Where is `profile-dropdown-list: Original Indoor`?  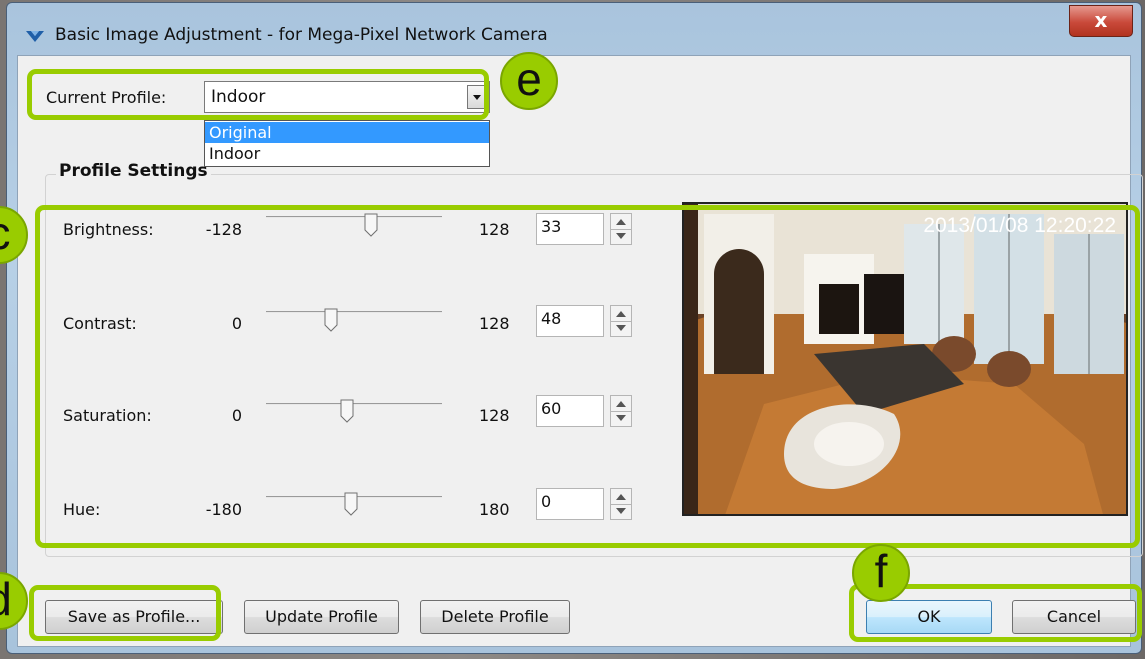 profile-dropdown-list: Original Indoor is located at coordinates (347, 143).